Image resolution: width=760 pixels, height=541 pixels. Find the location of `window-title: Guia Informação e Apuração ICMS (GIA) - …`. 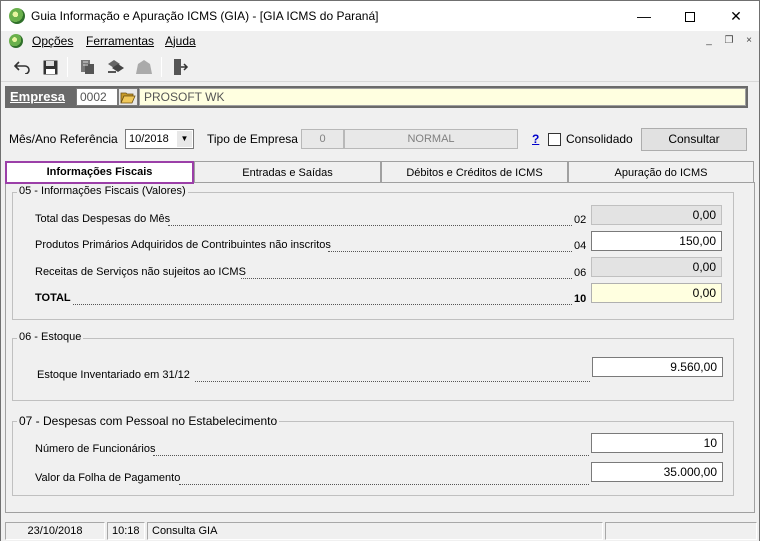

window-title: Guia Informação e Apuração ICMS (GIA) - … is located at coordinates (205, 16).